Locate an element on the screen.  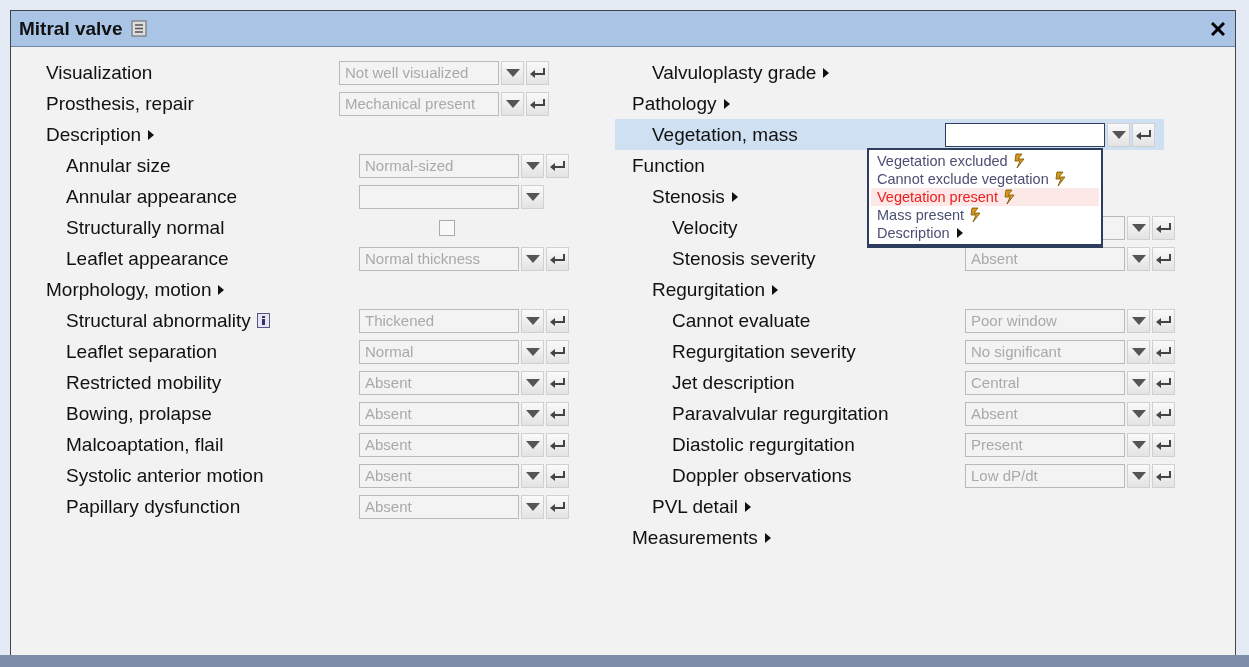
field-label: Leaflet separation is located at coordinates (142, 351).